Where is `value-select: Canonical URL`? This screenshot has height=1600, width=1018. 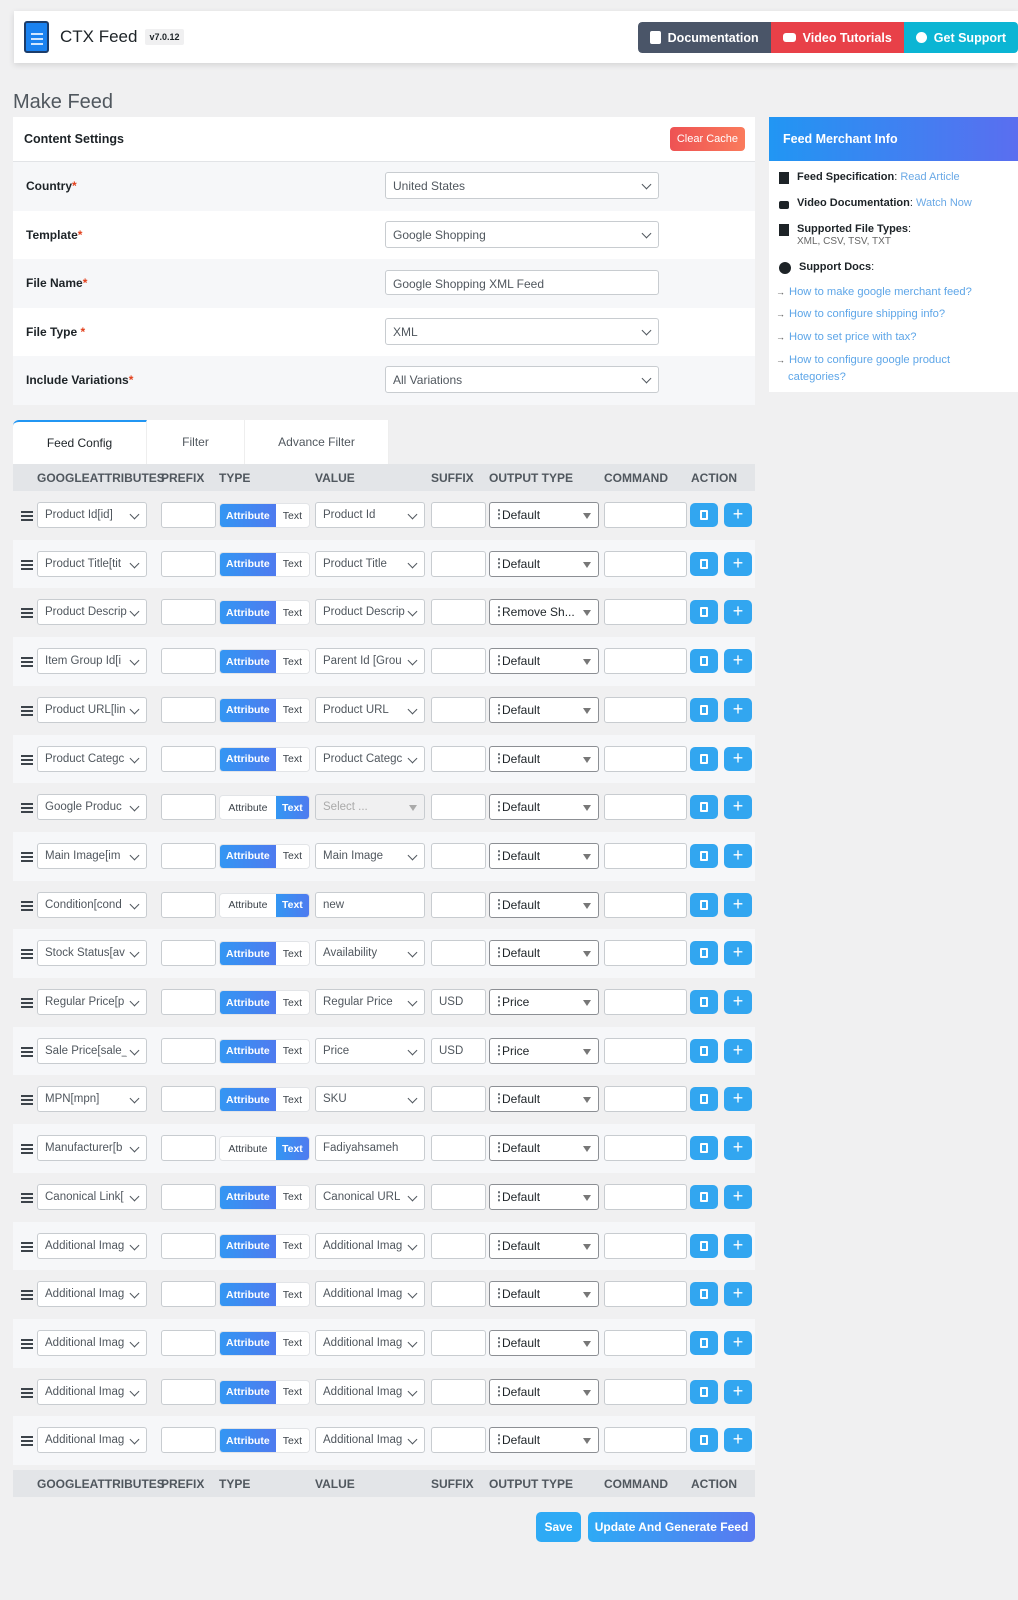
value-select: Canonical URL is located at coordinates (370, 1196).